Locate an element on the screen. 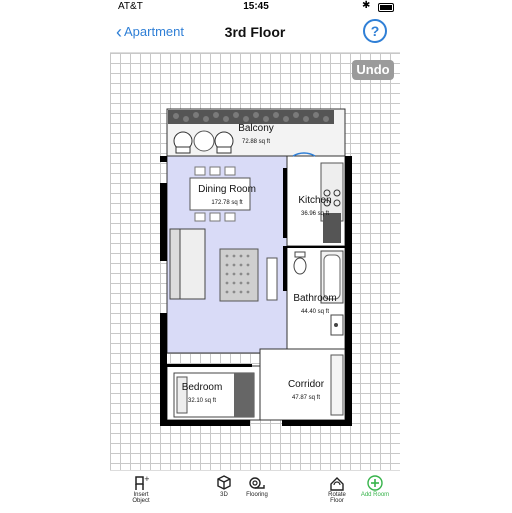 The height and width of the screenshot is (513, 512). bathroom-area: 44.40 sq ft is located at coordinates (315, 312).